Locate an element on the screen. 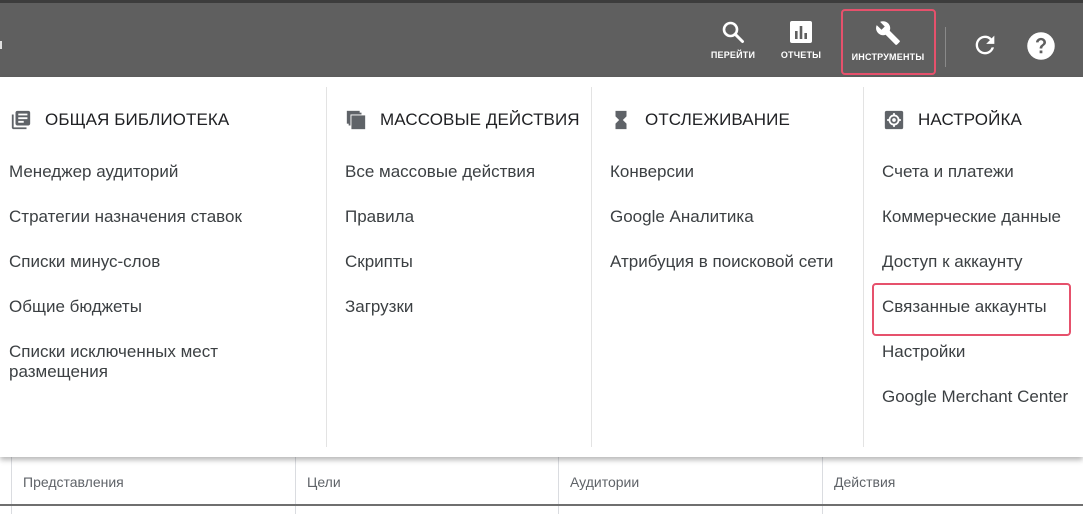 The height and width of the screenshot is (514, 1083). tracking-title: ОТСЛЕЖИВАНИЕ is located at coordinates (717, 119).